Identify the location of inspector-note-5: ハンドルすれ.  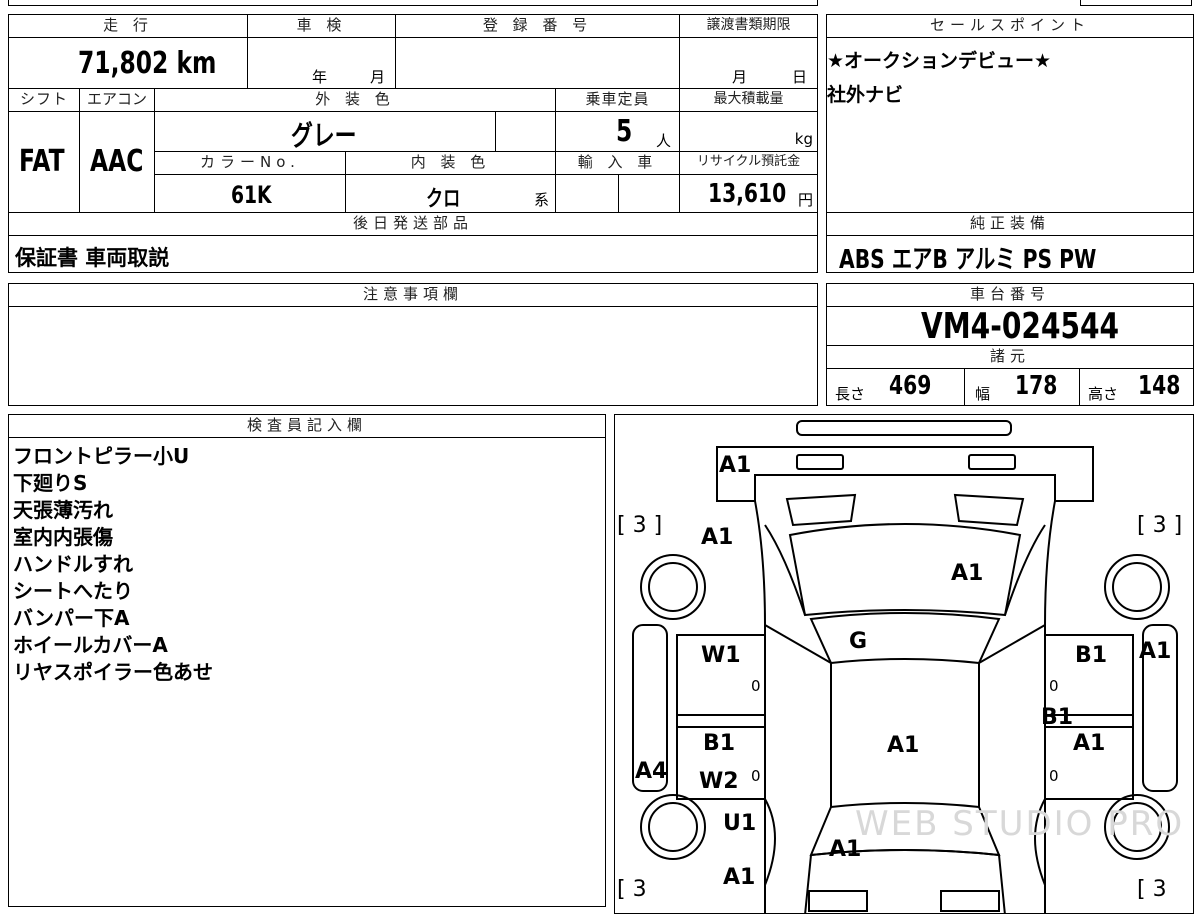
(73, 564).